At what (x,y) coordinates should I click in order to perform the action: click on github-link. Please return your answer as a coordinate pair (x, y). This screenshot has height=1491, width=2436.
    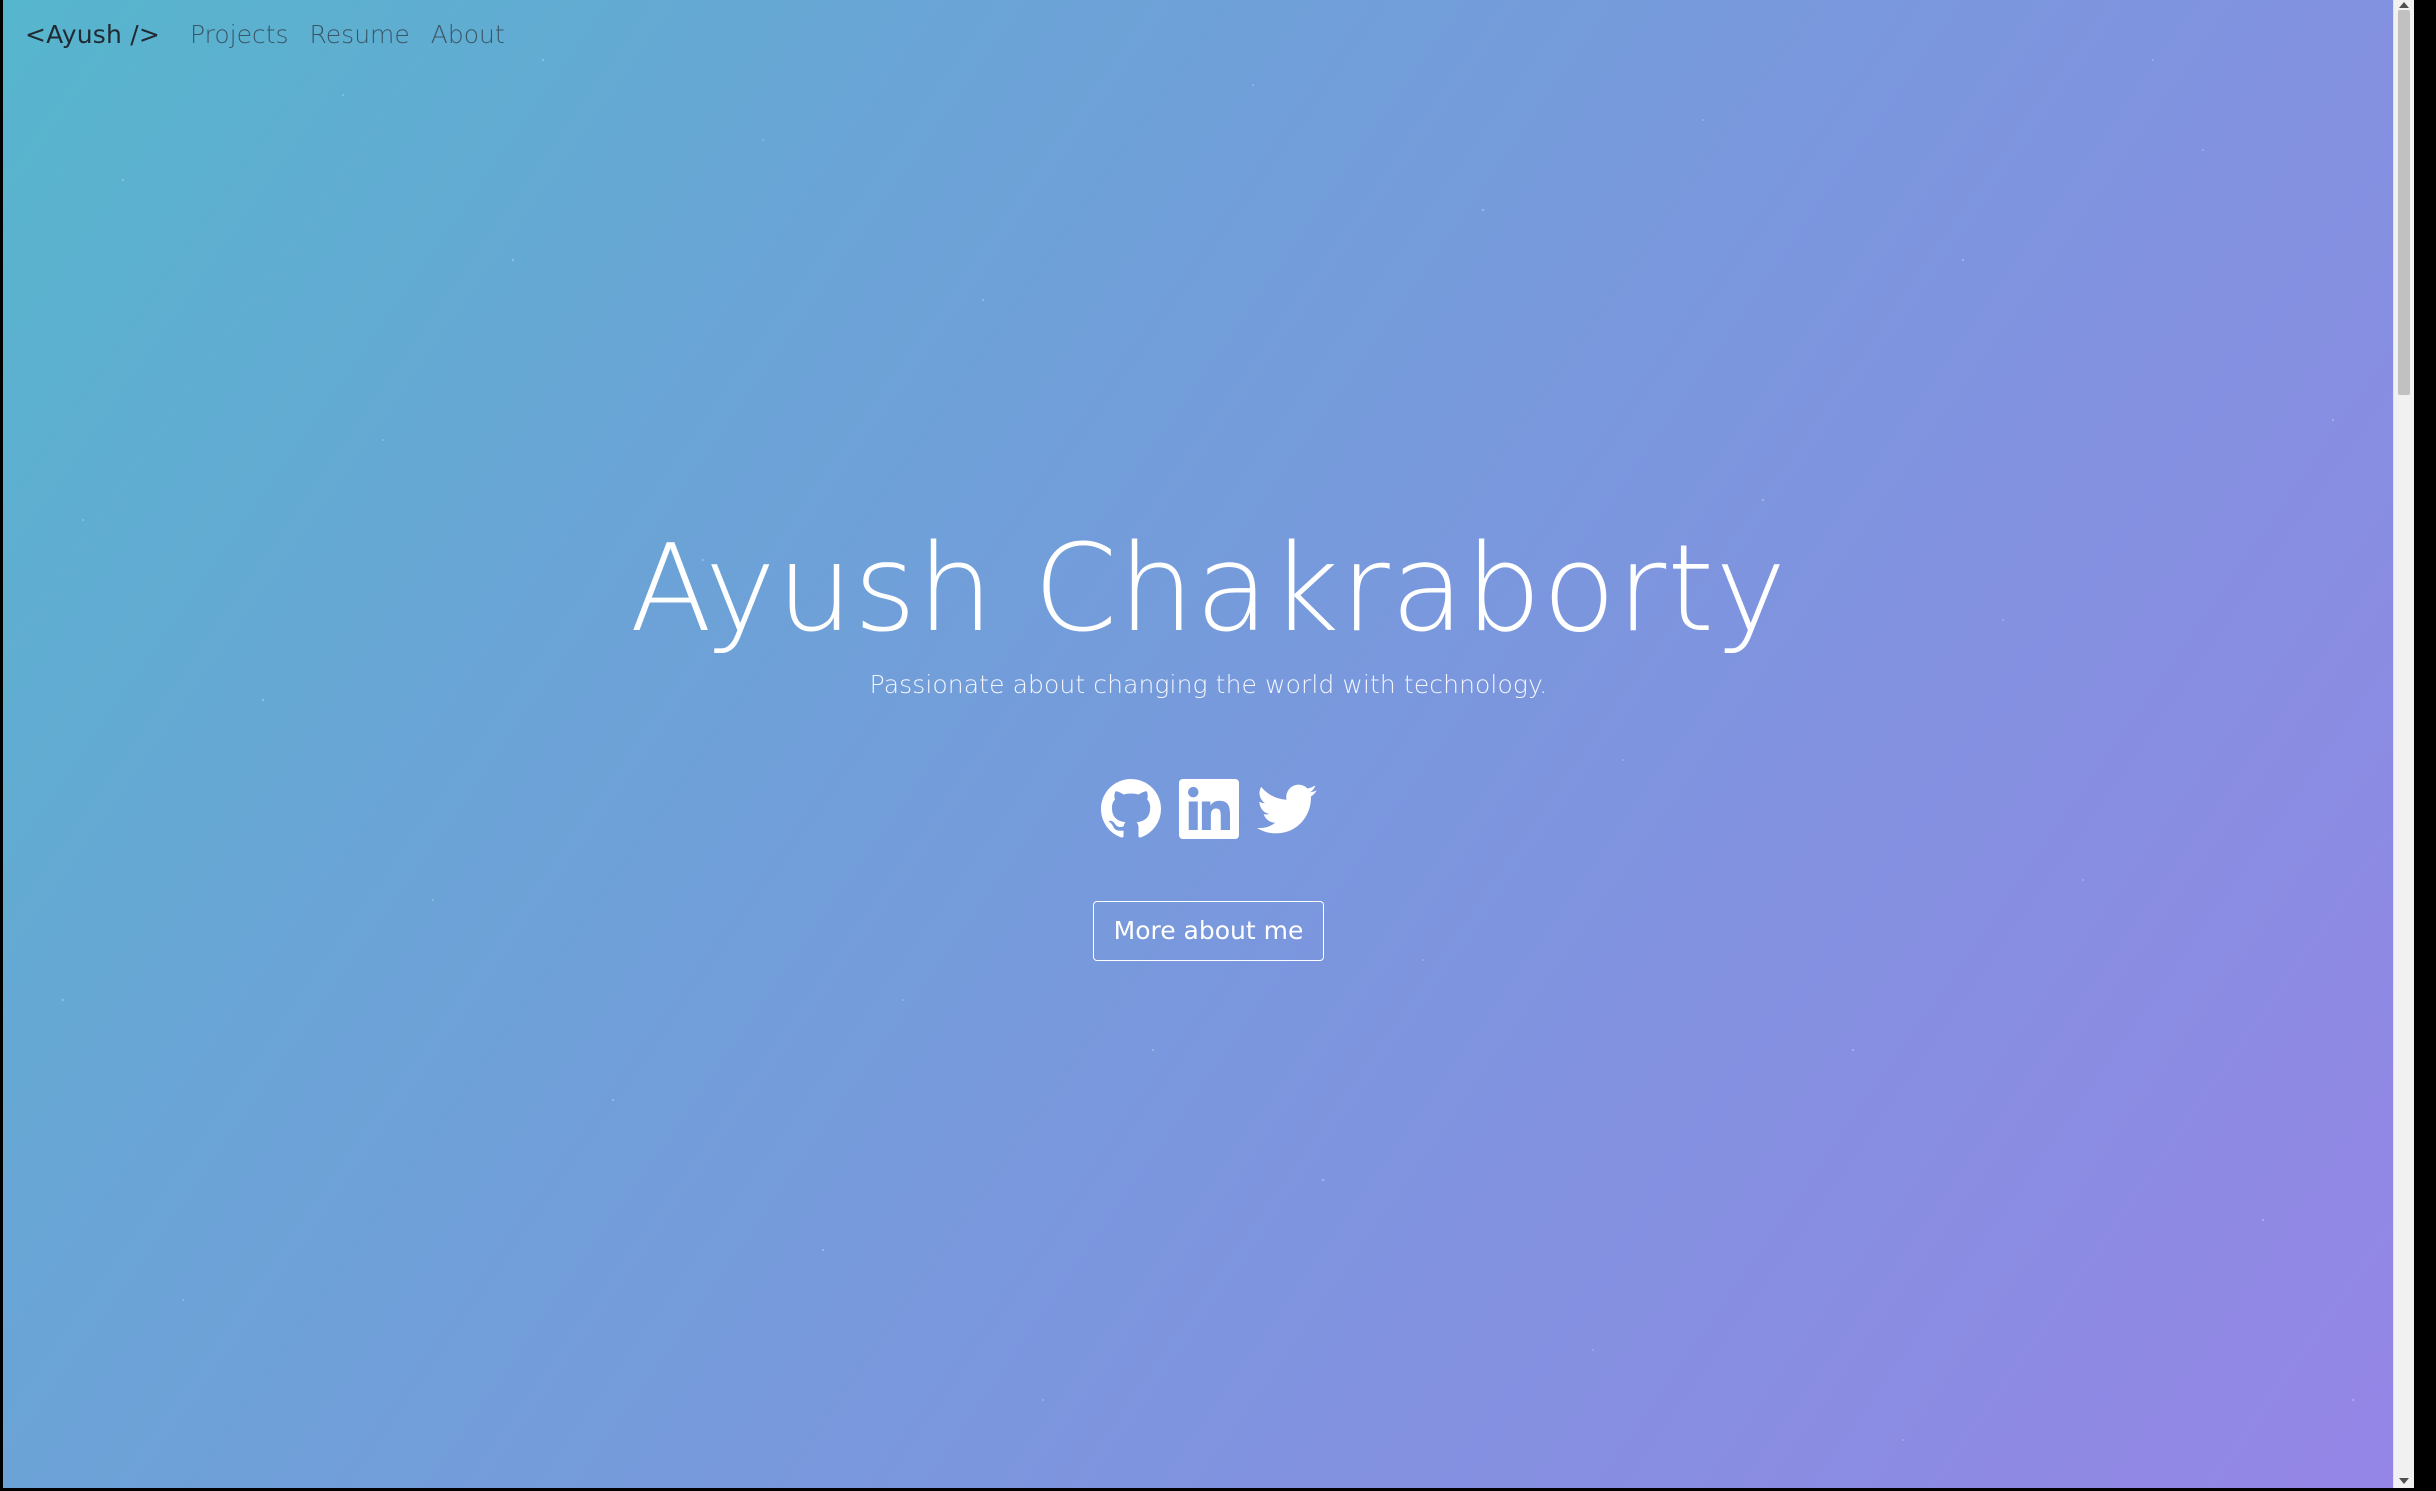
    Looking at the image, I should click on (1130, 809).